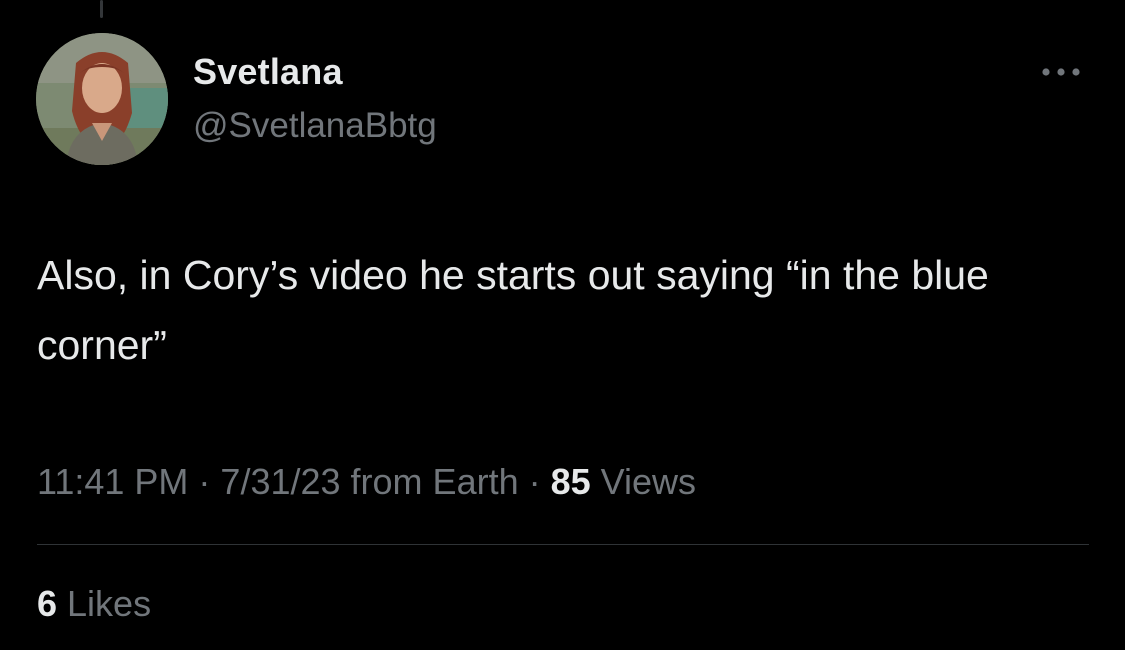 This screenshot has width=1125, height=650. I want to click on author-avatar, so click(102, 99).